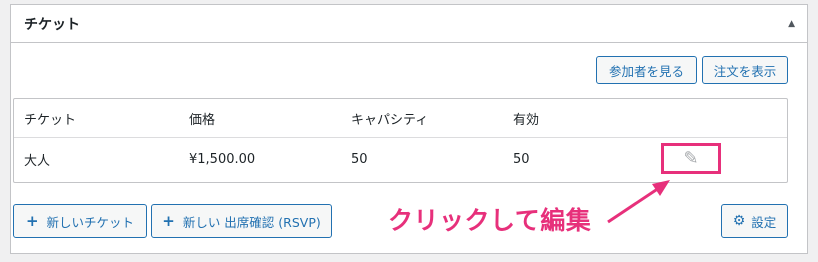  I want to click on gear-icon: ⚙, so click(739, 221).